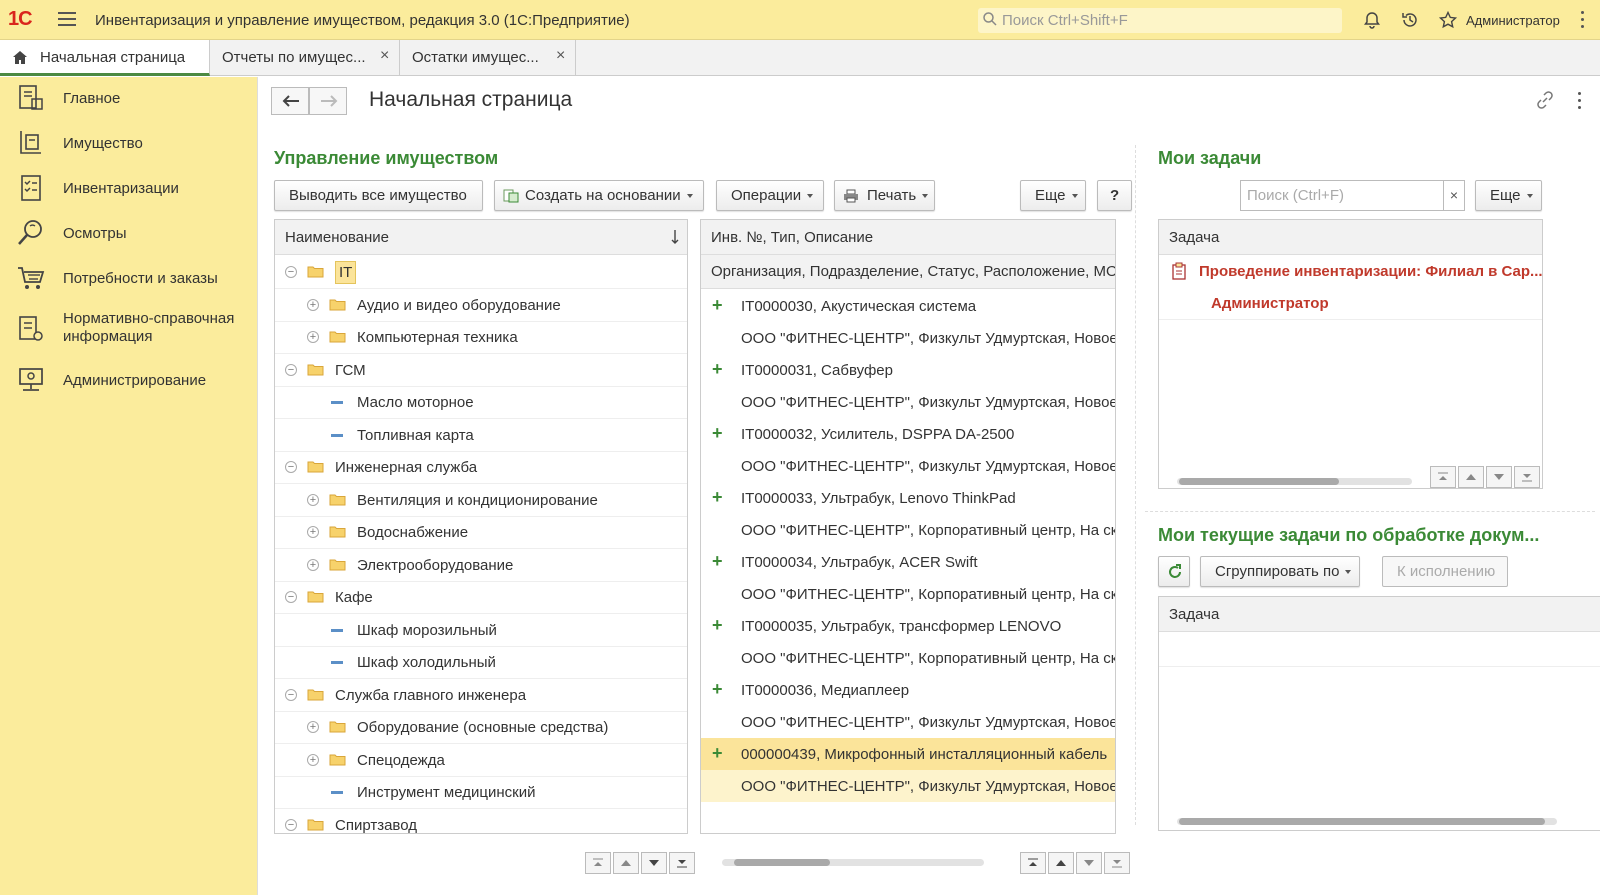  I want to click on operations-button: Операции, so click(770, 195).